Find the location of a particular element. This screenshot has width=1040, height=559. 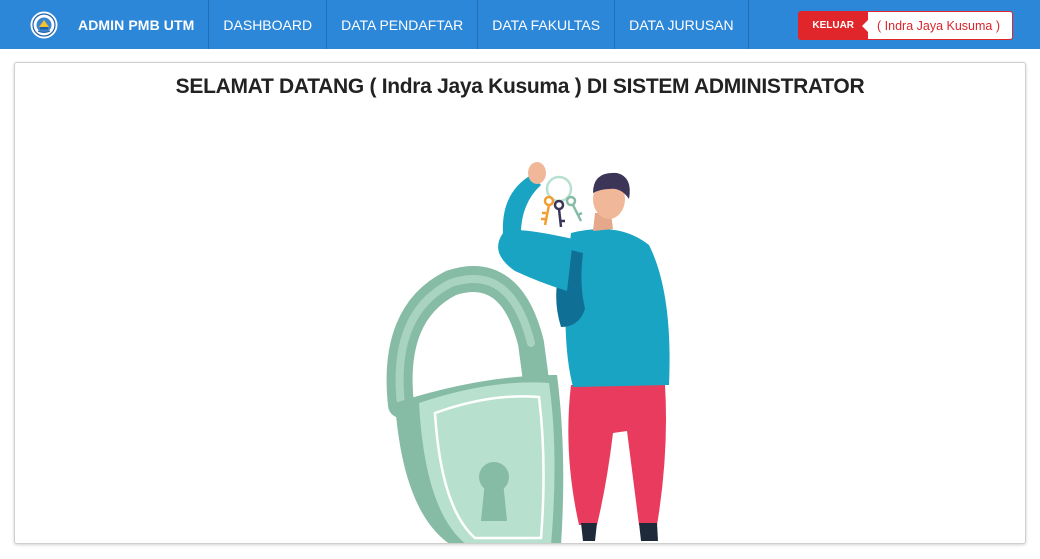

user-controls: KELUAR ( Indra Jaya Kusuma ) is located at coordinates (905, 25).